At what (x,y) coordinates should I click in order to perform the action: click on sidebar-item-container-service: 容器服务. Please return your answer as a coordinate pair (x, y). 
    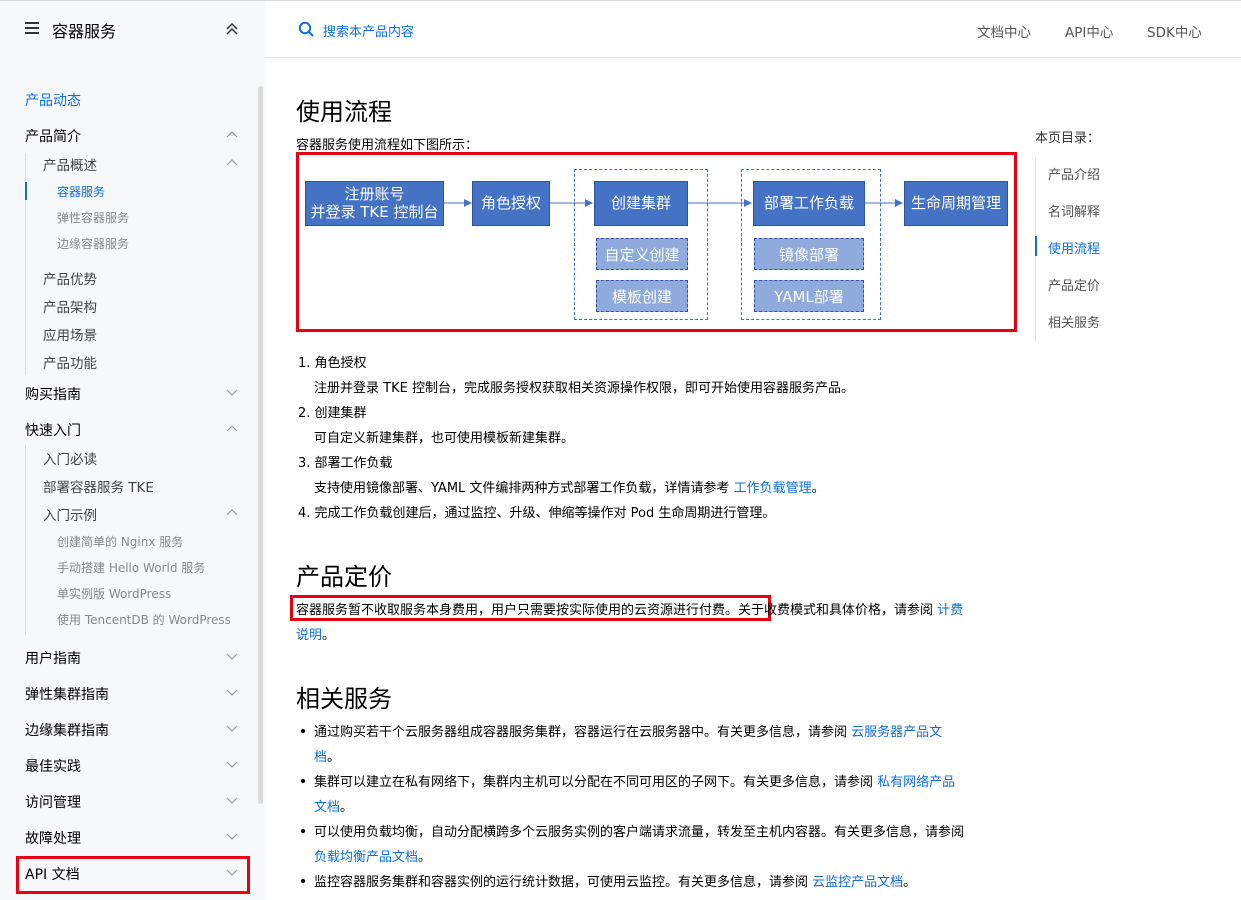
    Looking at the image, I should click on (81, 191).